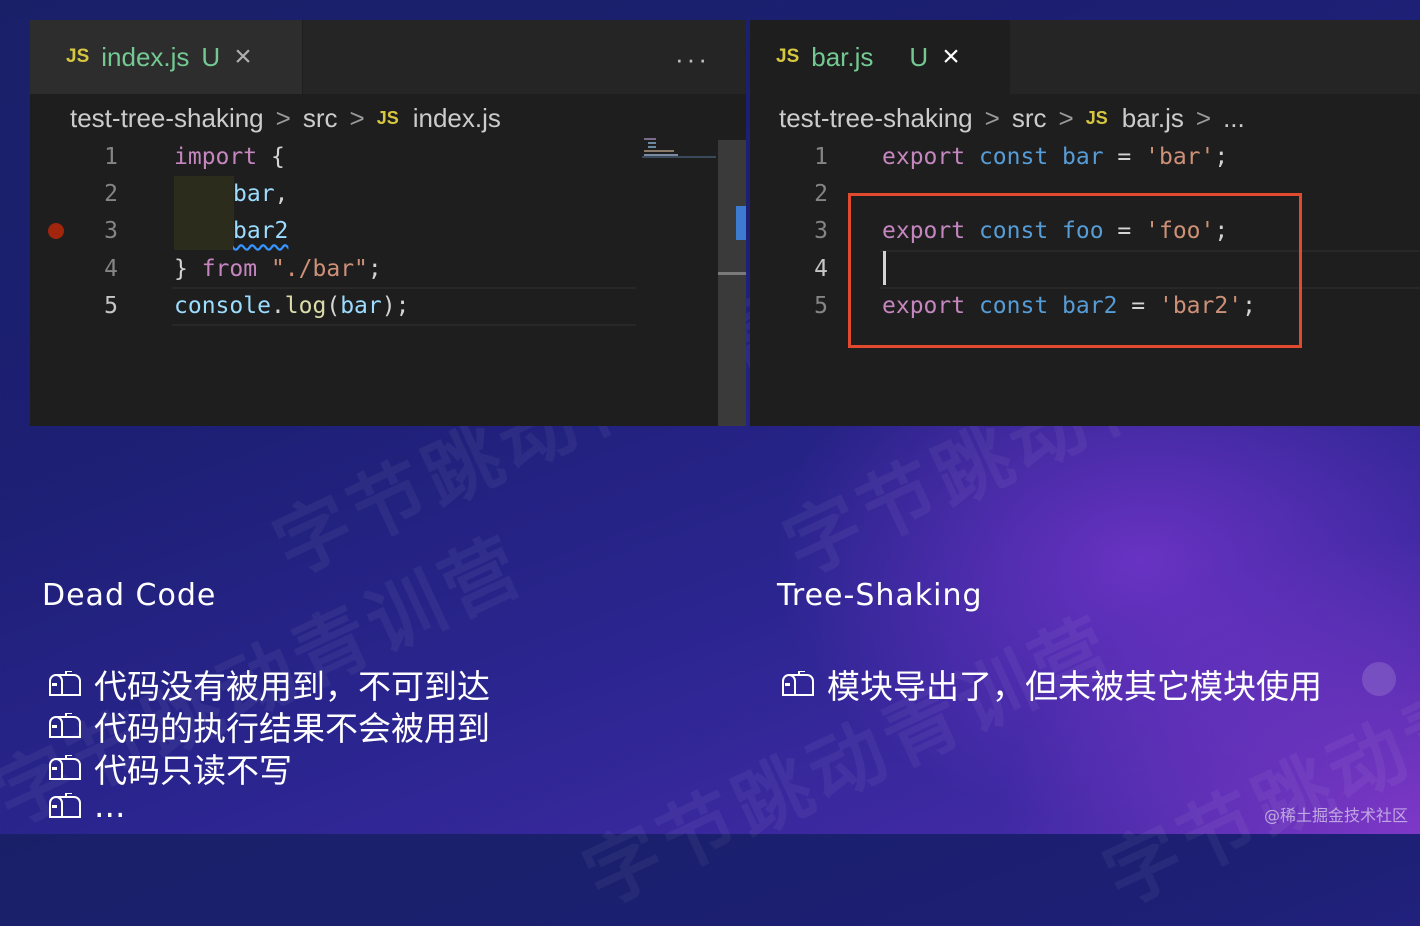  I want to click on breadcrumb-file: index.js, so click(457, 118).